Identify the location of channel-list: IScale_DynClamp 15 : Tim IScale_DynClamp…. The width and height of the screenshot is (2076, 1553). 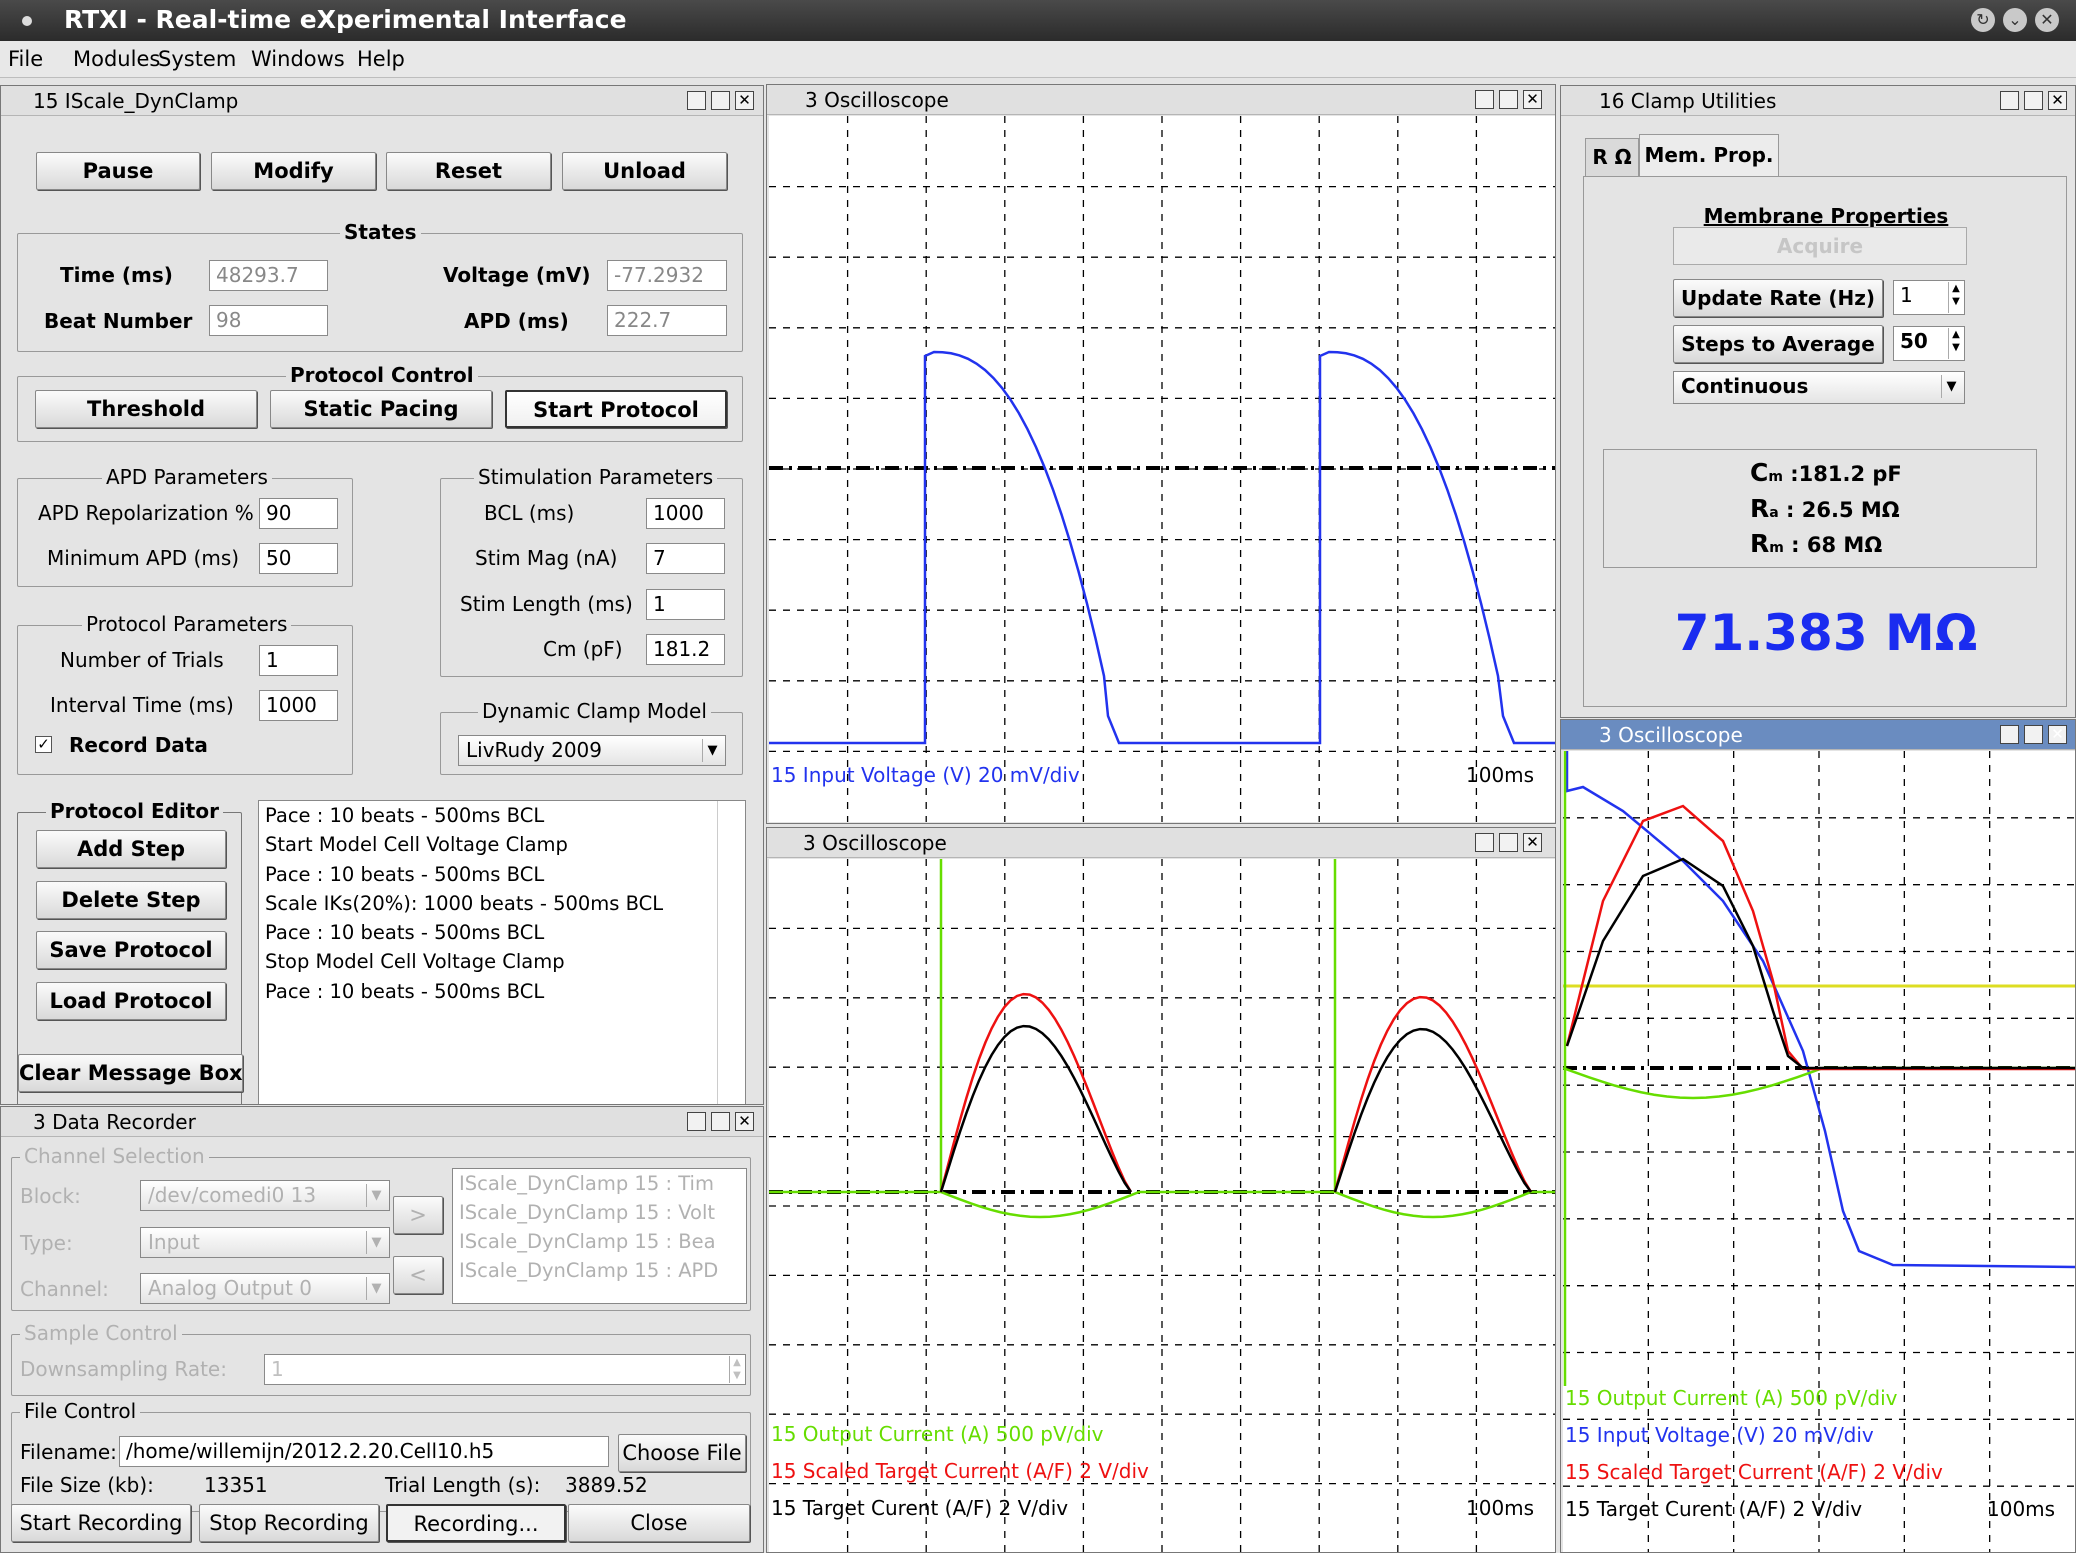
(599, 1236).